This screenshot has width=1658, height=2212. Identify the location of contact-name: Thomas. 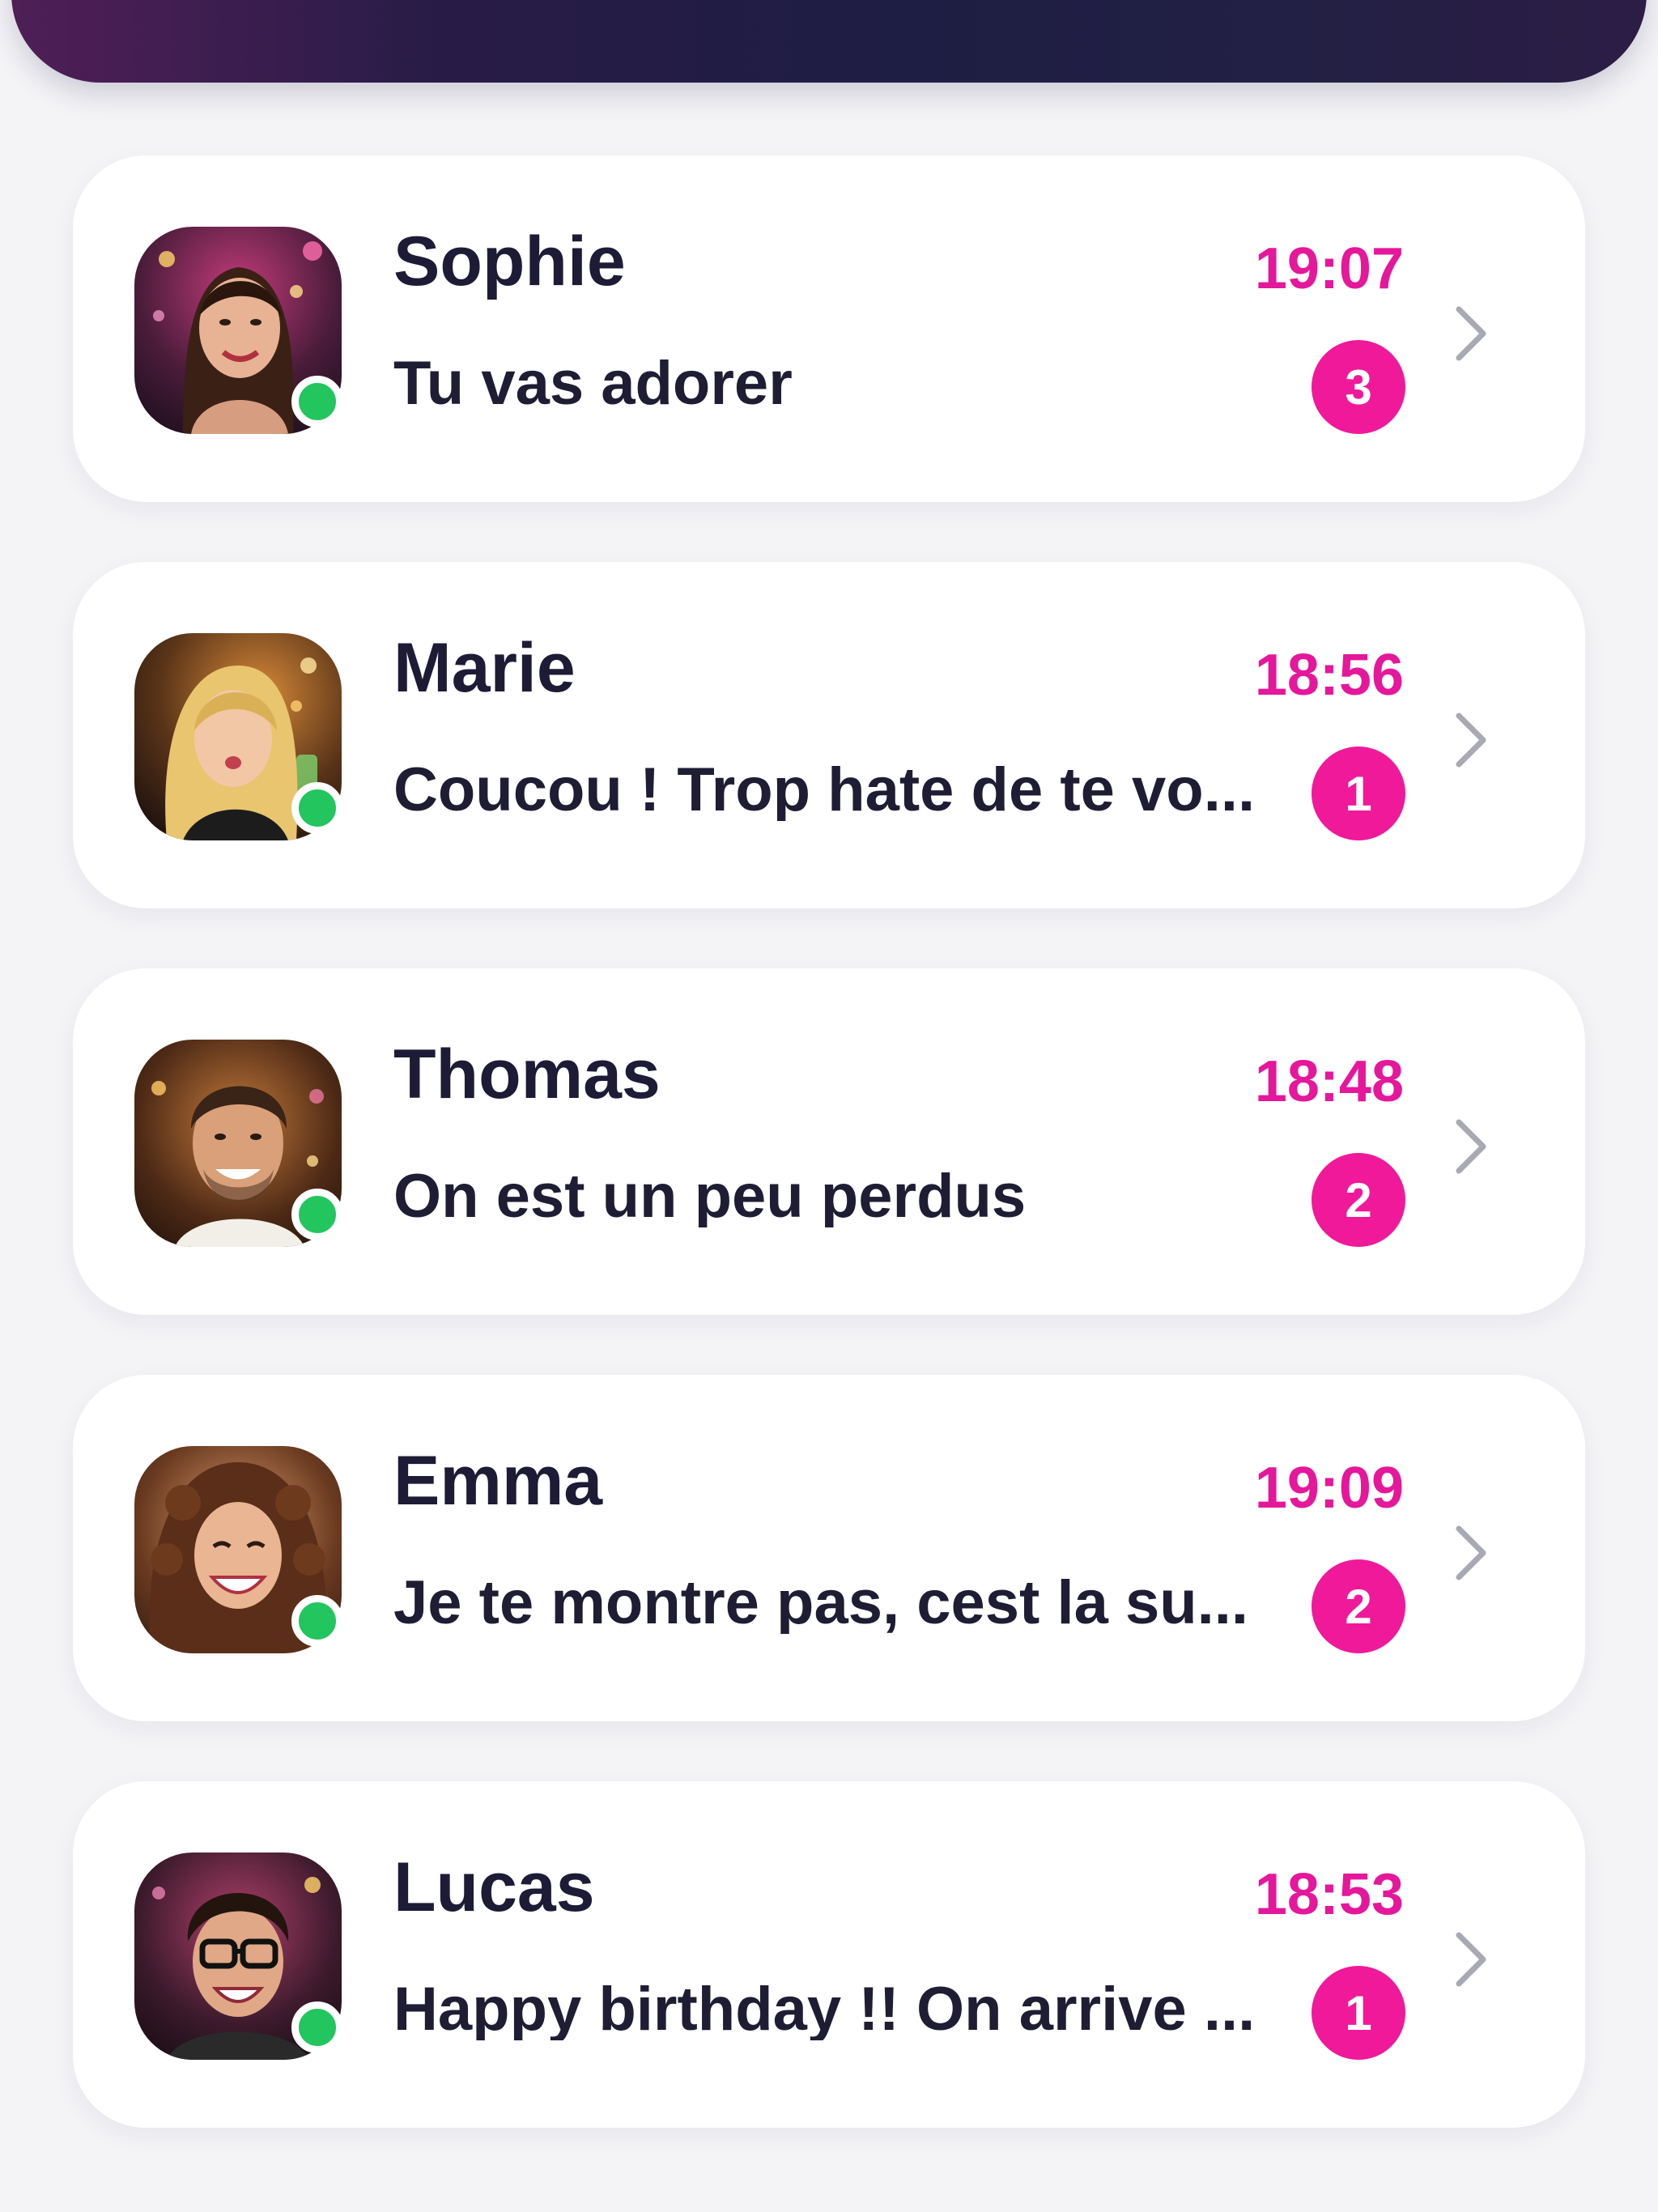
(527, 1074).